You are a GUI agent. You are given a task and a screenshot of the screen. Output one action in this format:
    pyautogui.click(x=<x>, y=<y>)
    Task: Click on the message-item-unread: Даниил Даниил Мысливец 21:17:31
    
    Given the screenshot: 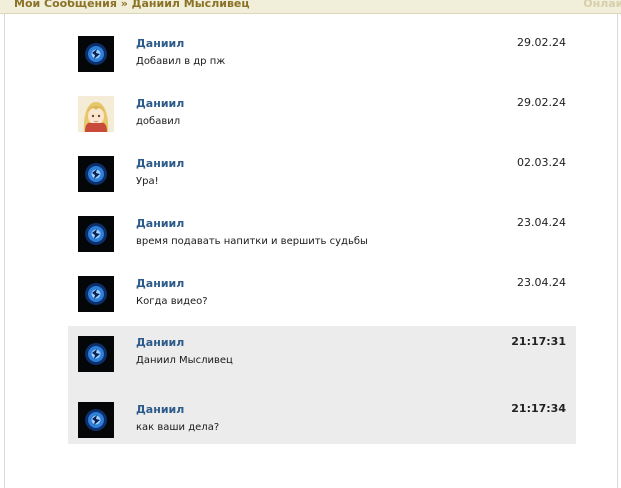 What is the action you would take?
    pyautogui.click(x=322, y=356)
    